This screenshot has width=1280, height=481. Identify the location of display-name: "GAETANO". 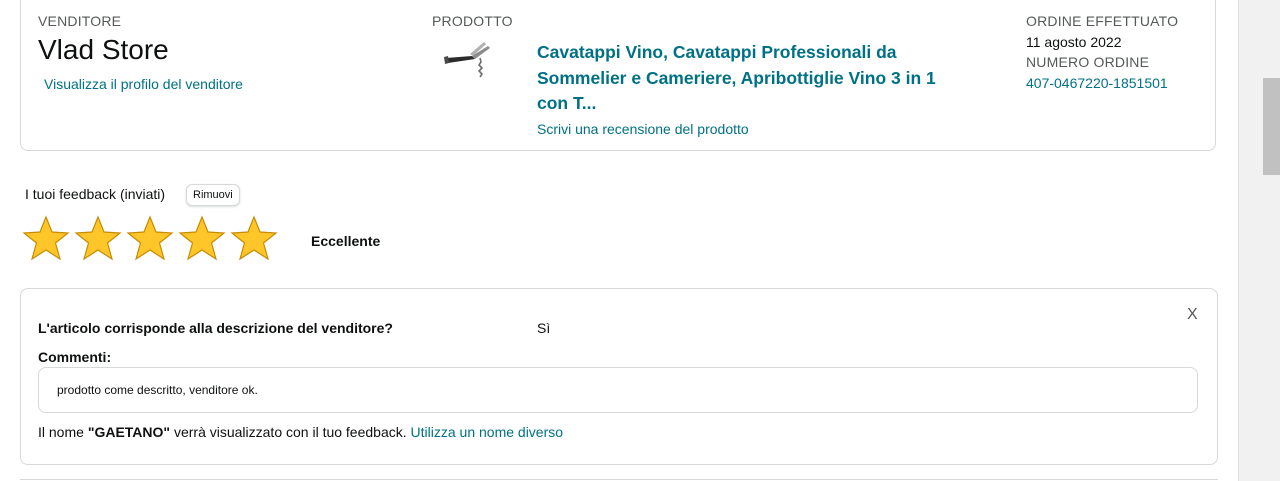
(129, 432).